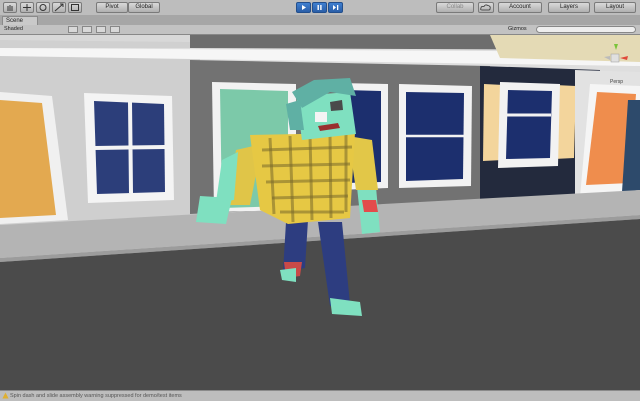 Image resolution: width=640 pixels, height=401 pixels. I want to click on pause-button, so click(319, 7).